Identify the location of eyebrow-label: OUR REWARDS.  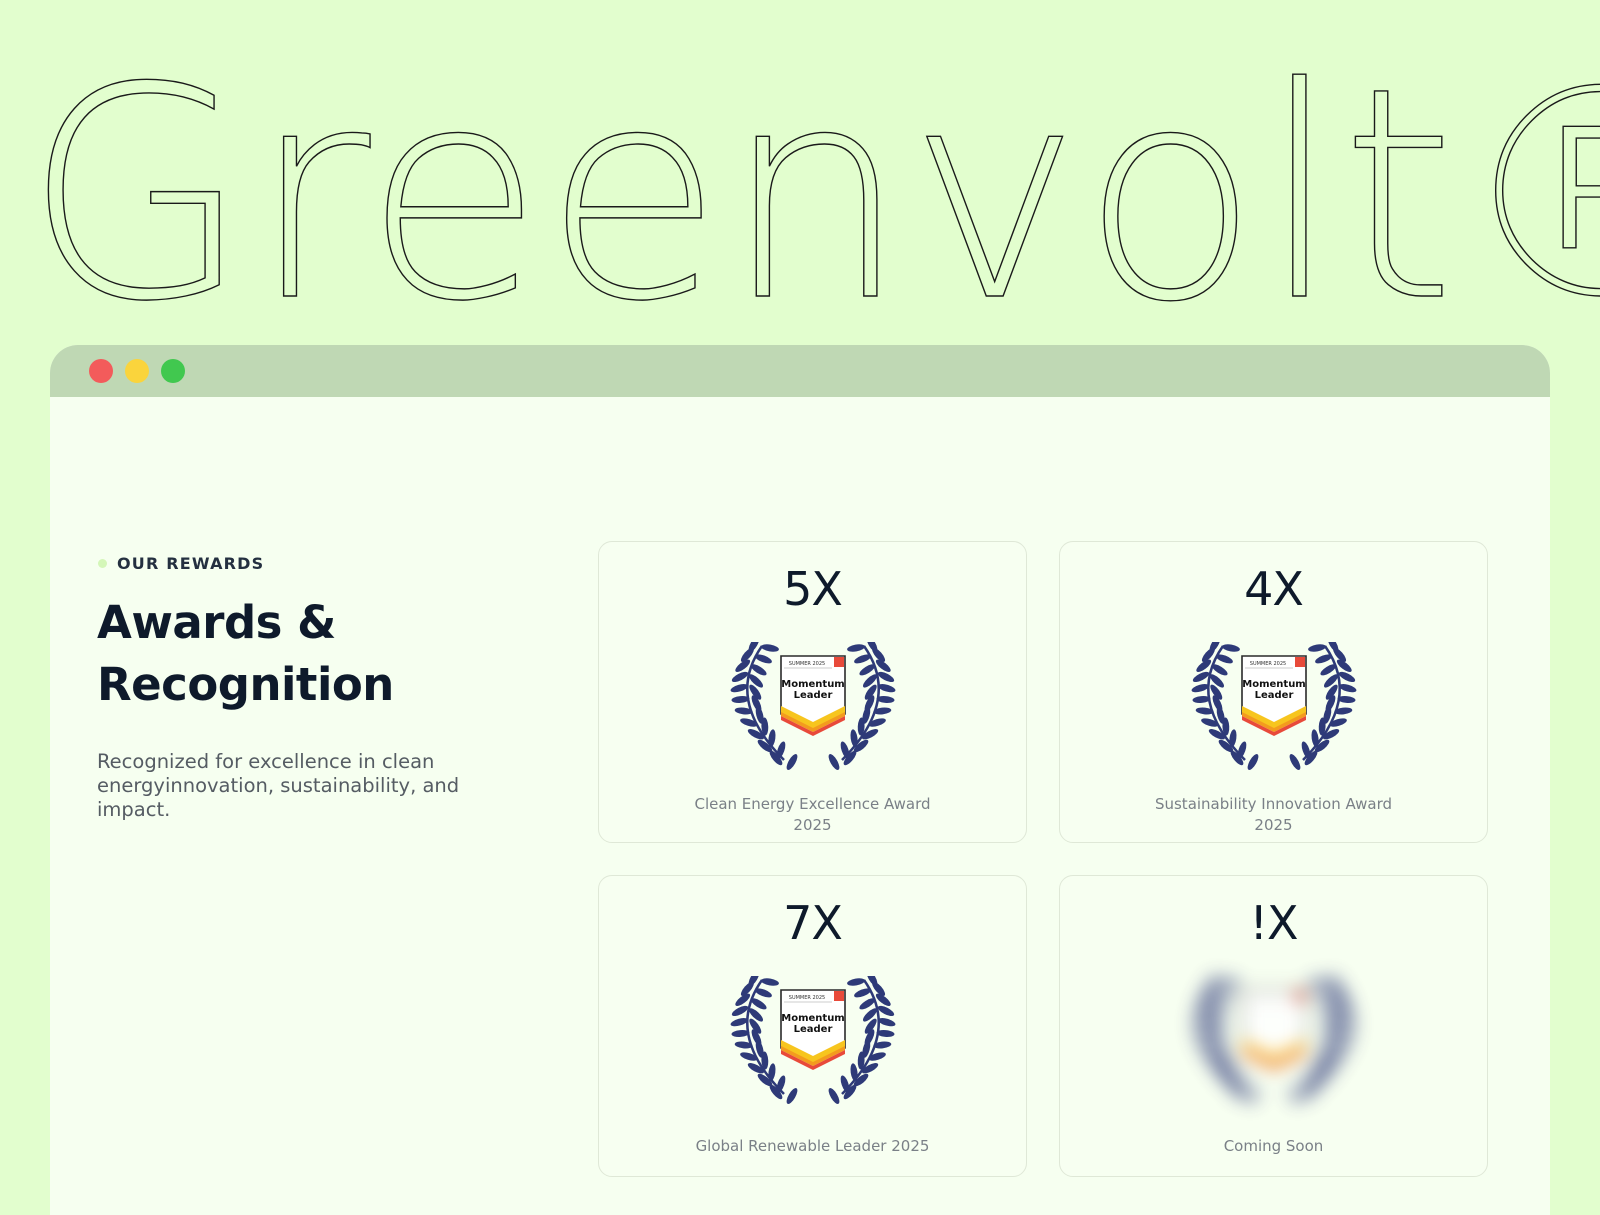
(191, 563).